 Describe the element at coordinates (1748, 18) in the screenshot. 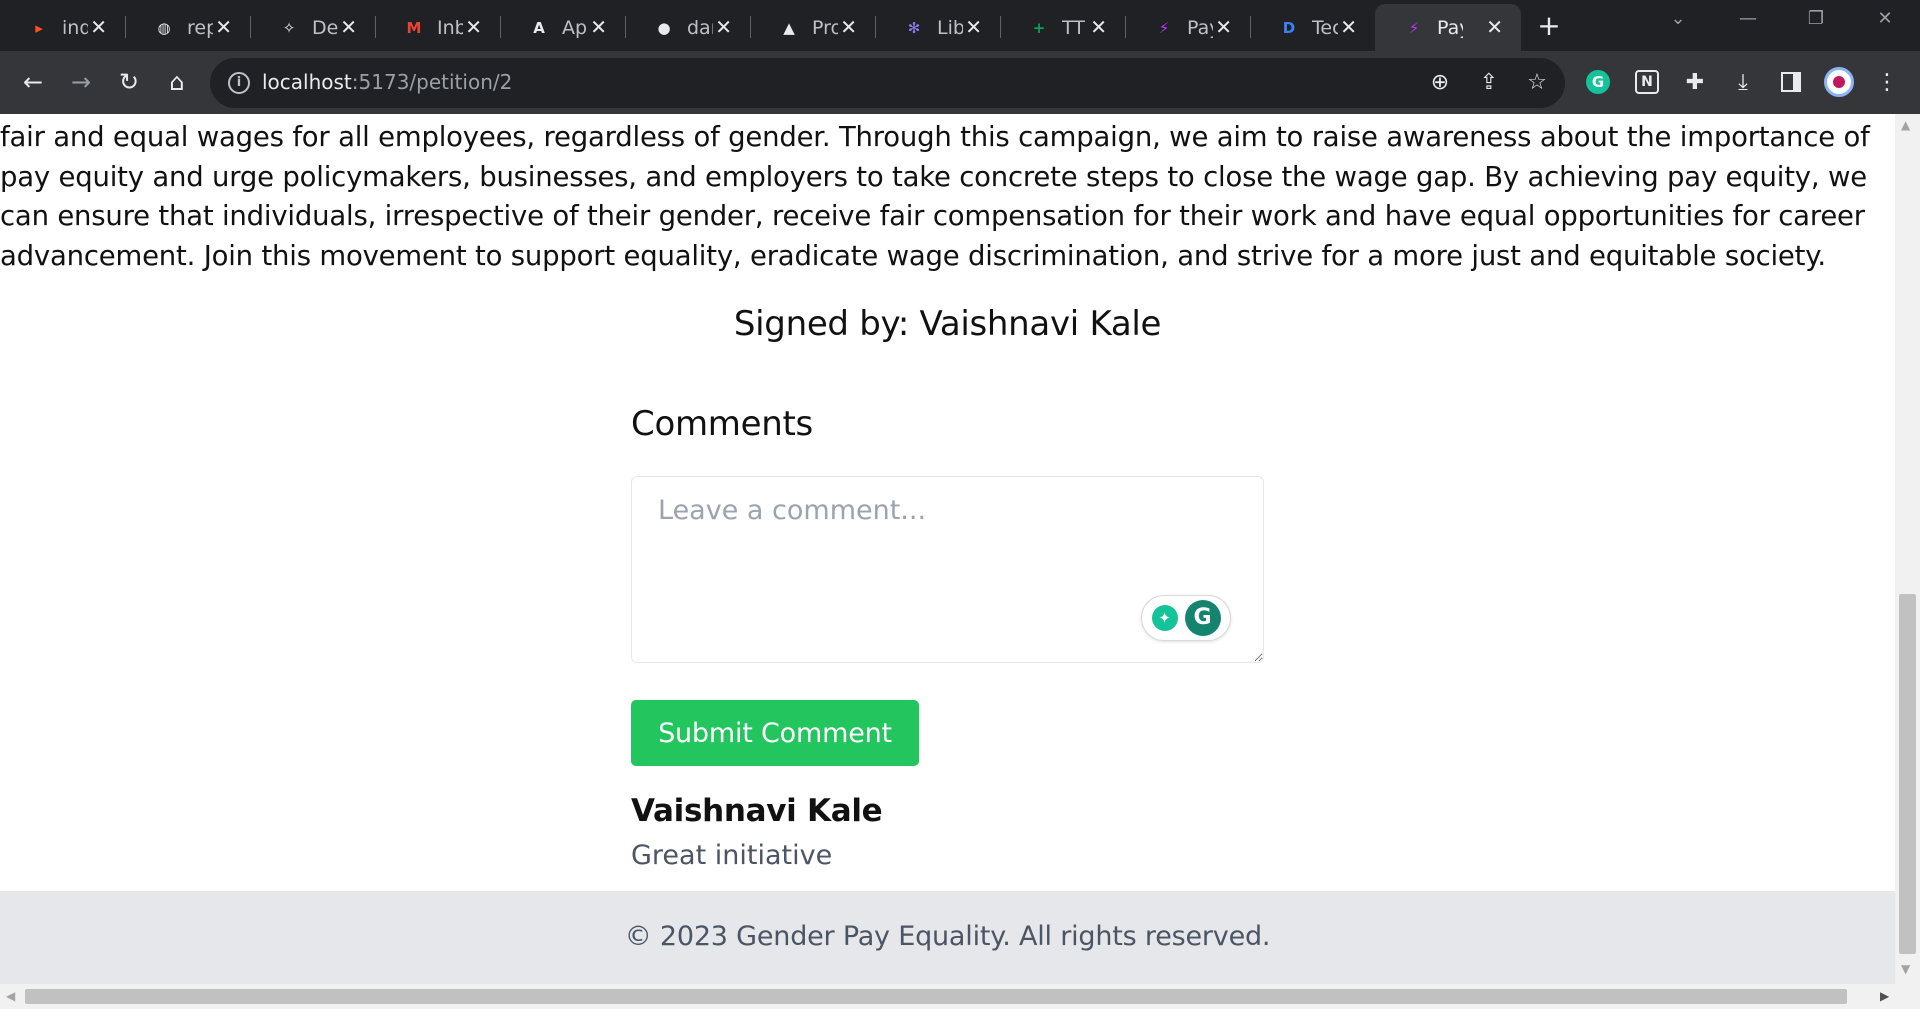

I see `minimize-icon: —` at that location.